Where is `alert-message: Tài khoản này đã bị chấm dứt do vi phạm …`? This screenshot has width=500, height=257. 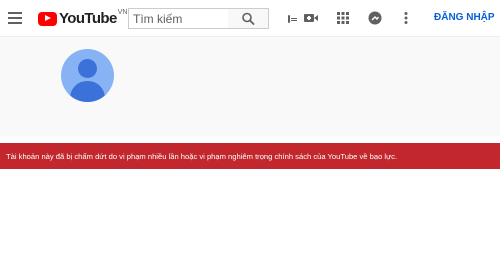 alert-message: Tài khoản này đã bị chấm dứt do vi phạm … is located at coordinates (202, 156).